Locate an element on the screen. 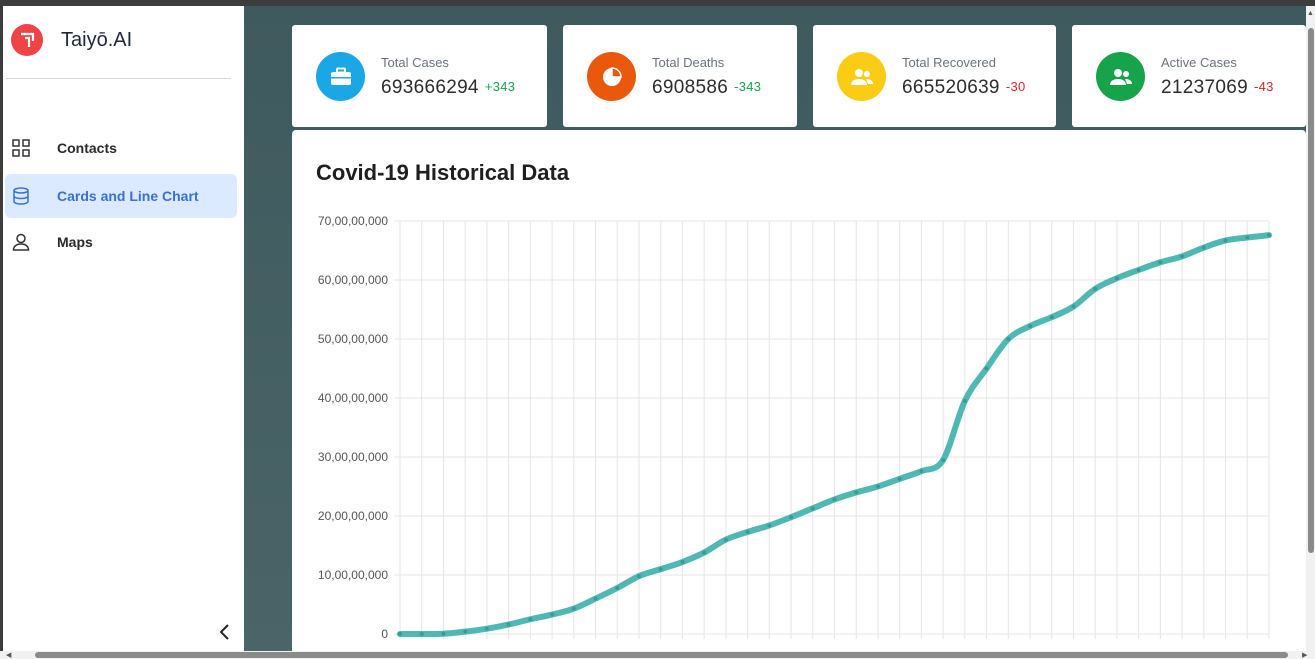 The height and width of the screenshot is (659, 1315). sidebar-item-cards-and-line-chart: Cards and Line Chart is located at coordinates (121, 196).